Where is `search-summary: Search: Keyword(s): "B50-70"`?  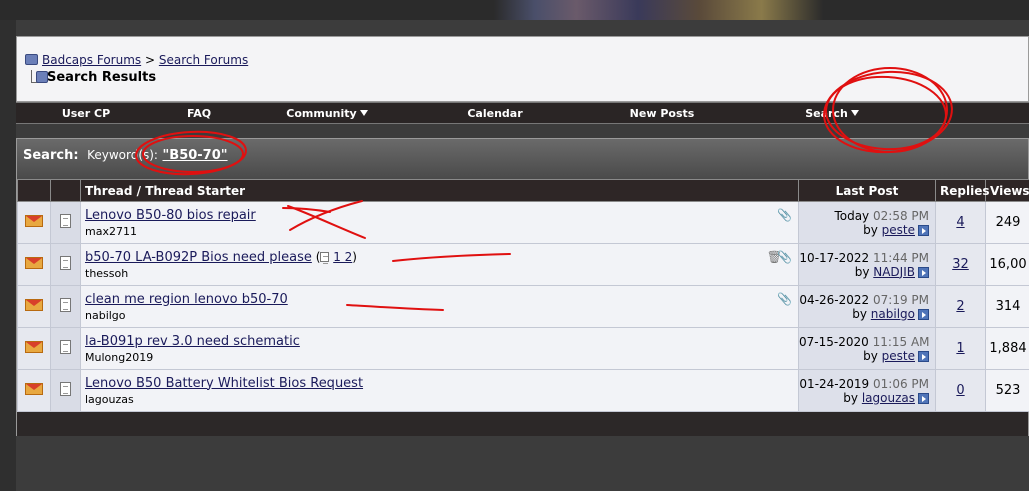
search-summary: Search: Keyword(s): "B50-70" is located at coordinates (125, 155).